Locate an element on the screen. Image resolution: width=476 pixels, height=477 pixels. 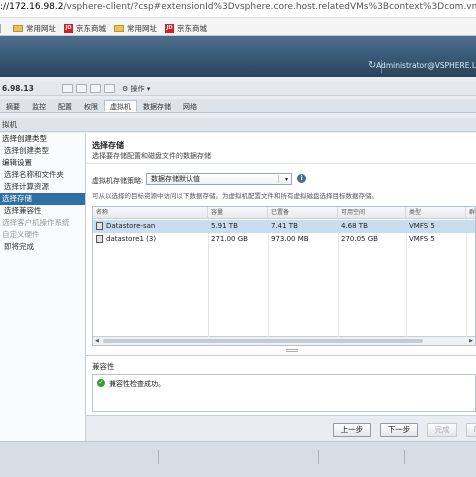
column-header-0: 名称 is located at coordinates (150, 213).